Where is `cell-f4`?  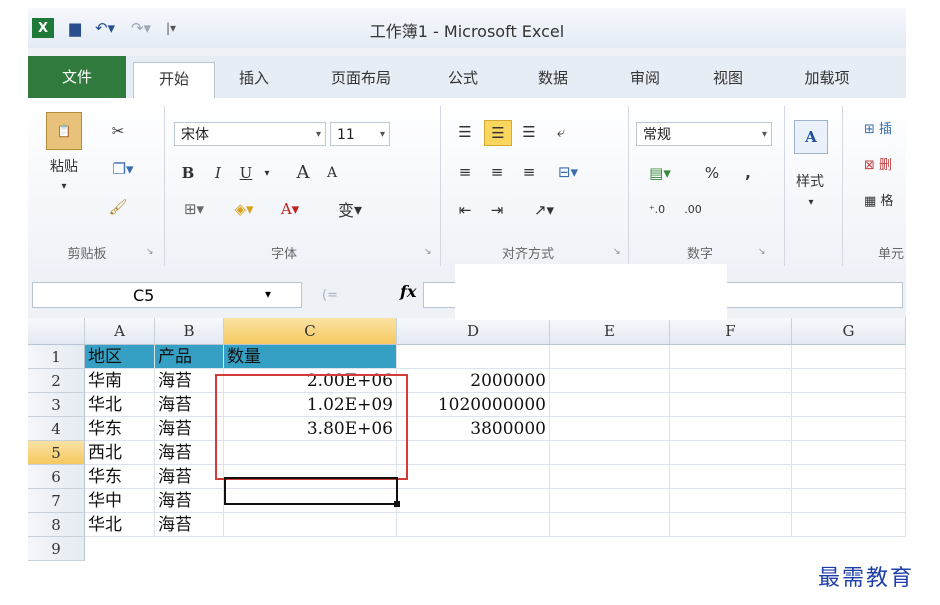
cell-f4 is located at coordinates (731, 429).